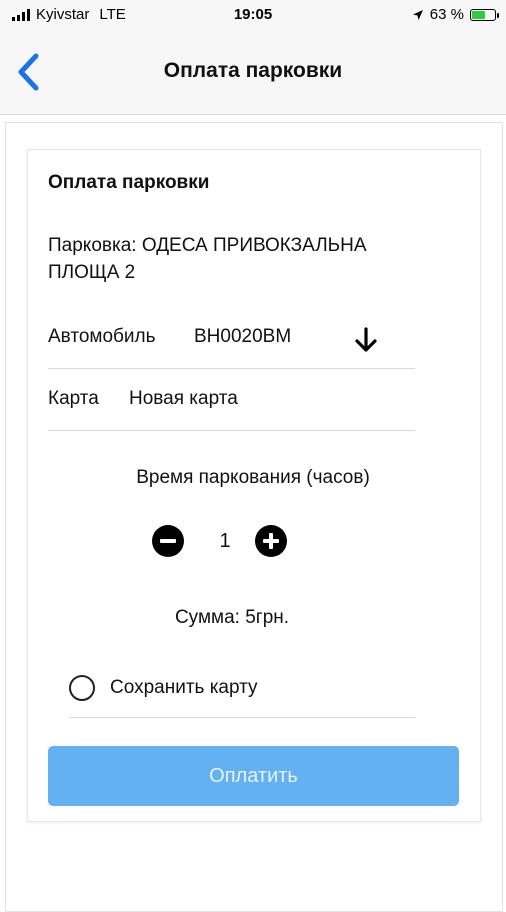 The height and width of the screenshot is (912, 506). I want to click on location-arrow-icon, so click(417, 14).